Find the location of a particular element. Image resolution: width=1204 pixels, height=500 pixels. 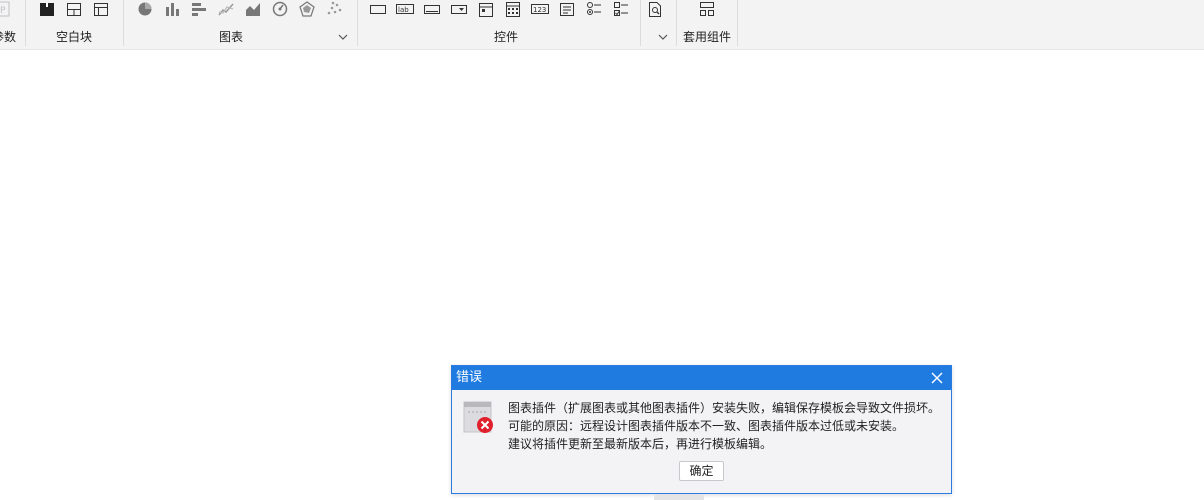

dialog-title-bar: 错误 is located at coordinates (701, 378).